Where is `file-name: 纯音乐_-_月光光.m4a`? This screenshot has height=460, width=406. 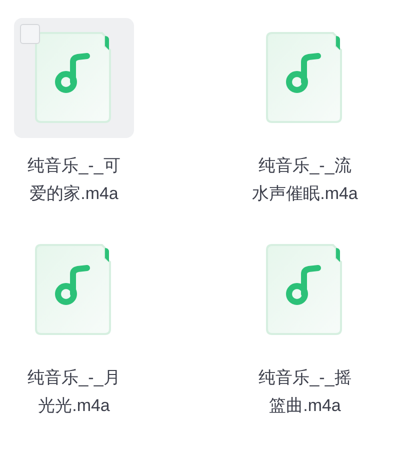 file-name: 纯音乐_-_月光光.m4a is located at coordinates (74, 392).